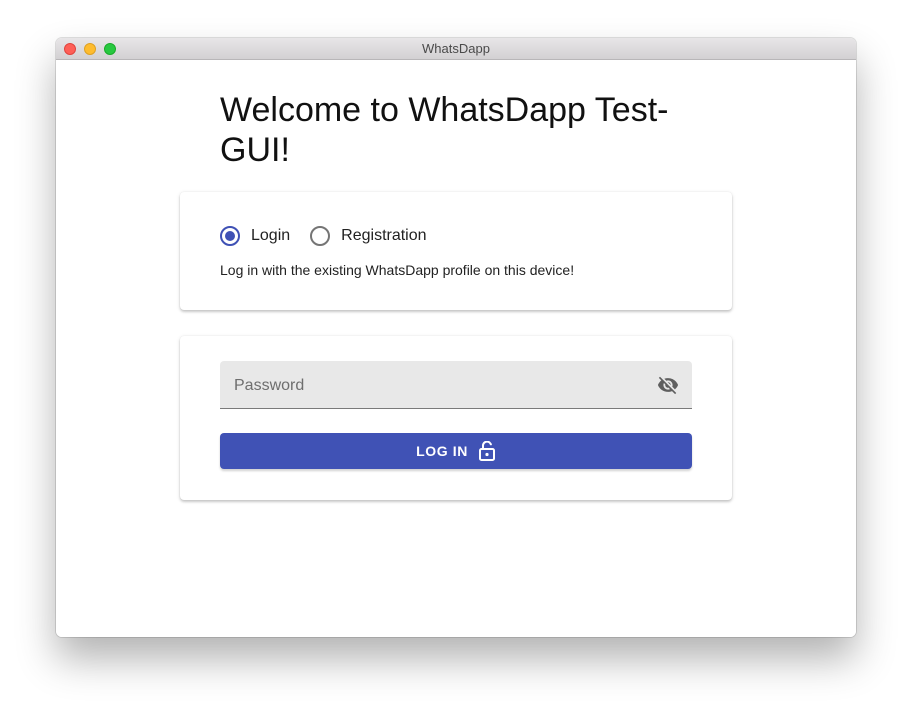  I want to click on window-title: WhatsDapp, so click(456, 48).